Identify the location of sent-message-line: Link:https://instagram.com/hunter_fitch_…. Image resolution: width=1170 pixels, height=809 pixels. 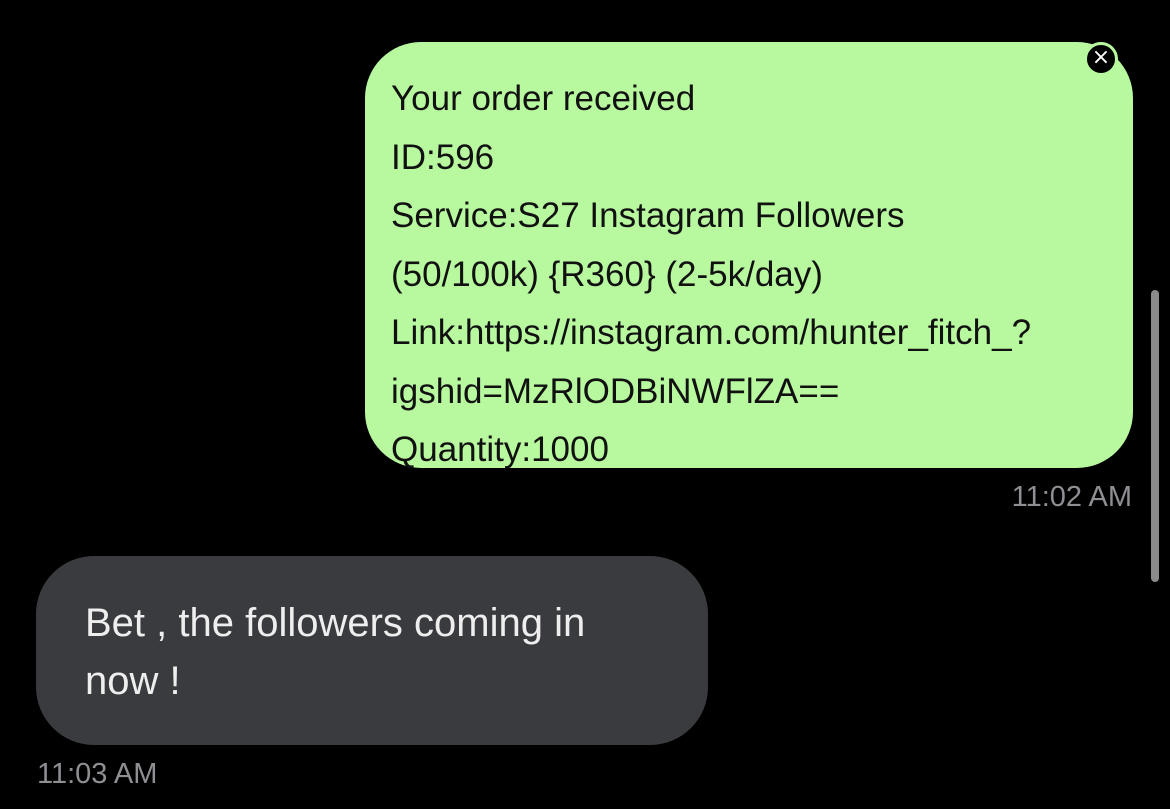
(711, 332).